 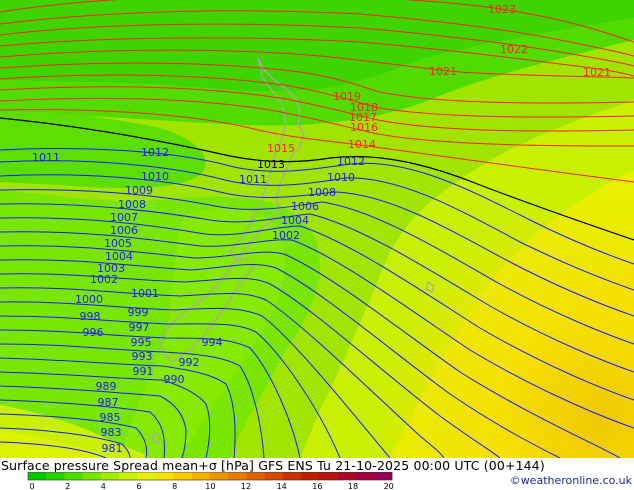 What do you see at coordinates (110, 417) in the screenshot?
I see `isobar-label-985: 985` at bounding box center [110, 417].